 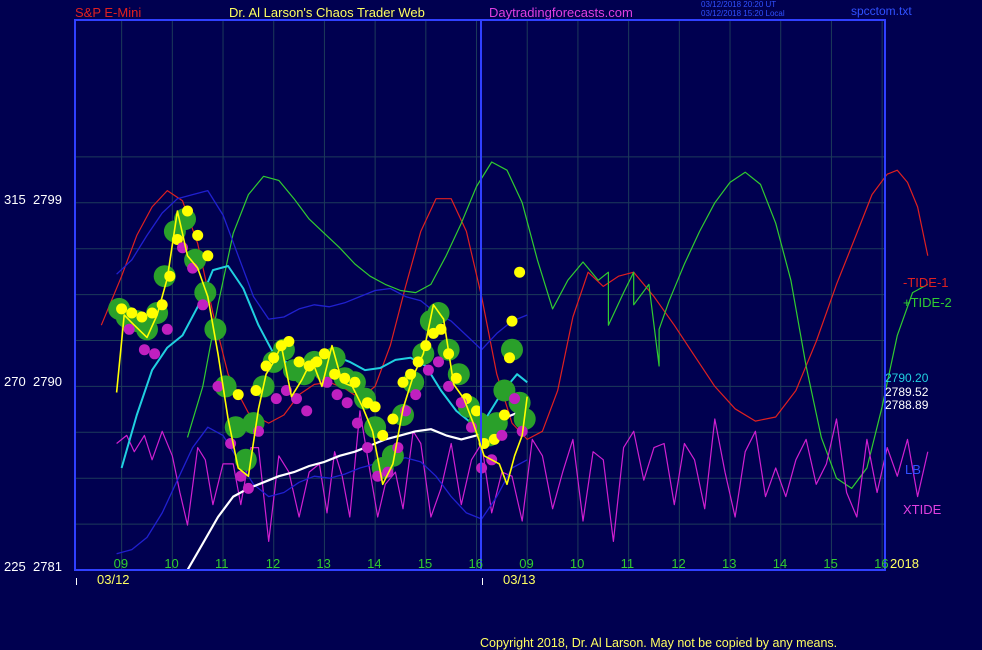 I want to click on legend-tide2: +TIDE-2, so click(x=927, y=302).